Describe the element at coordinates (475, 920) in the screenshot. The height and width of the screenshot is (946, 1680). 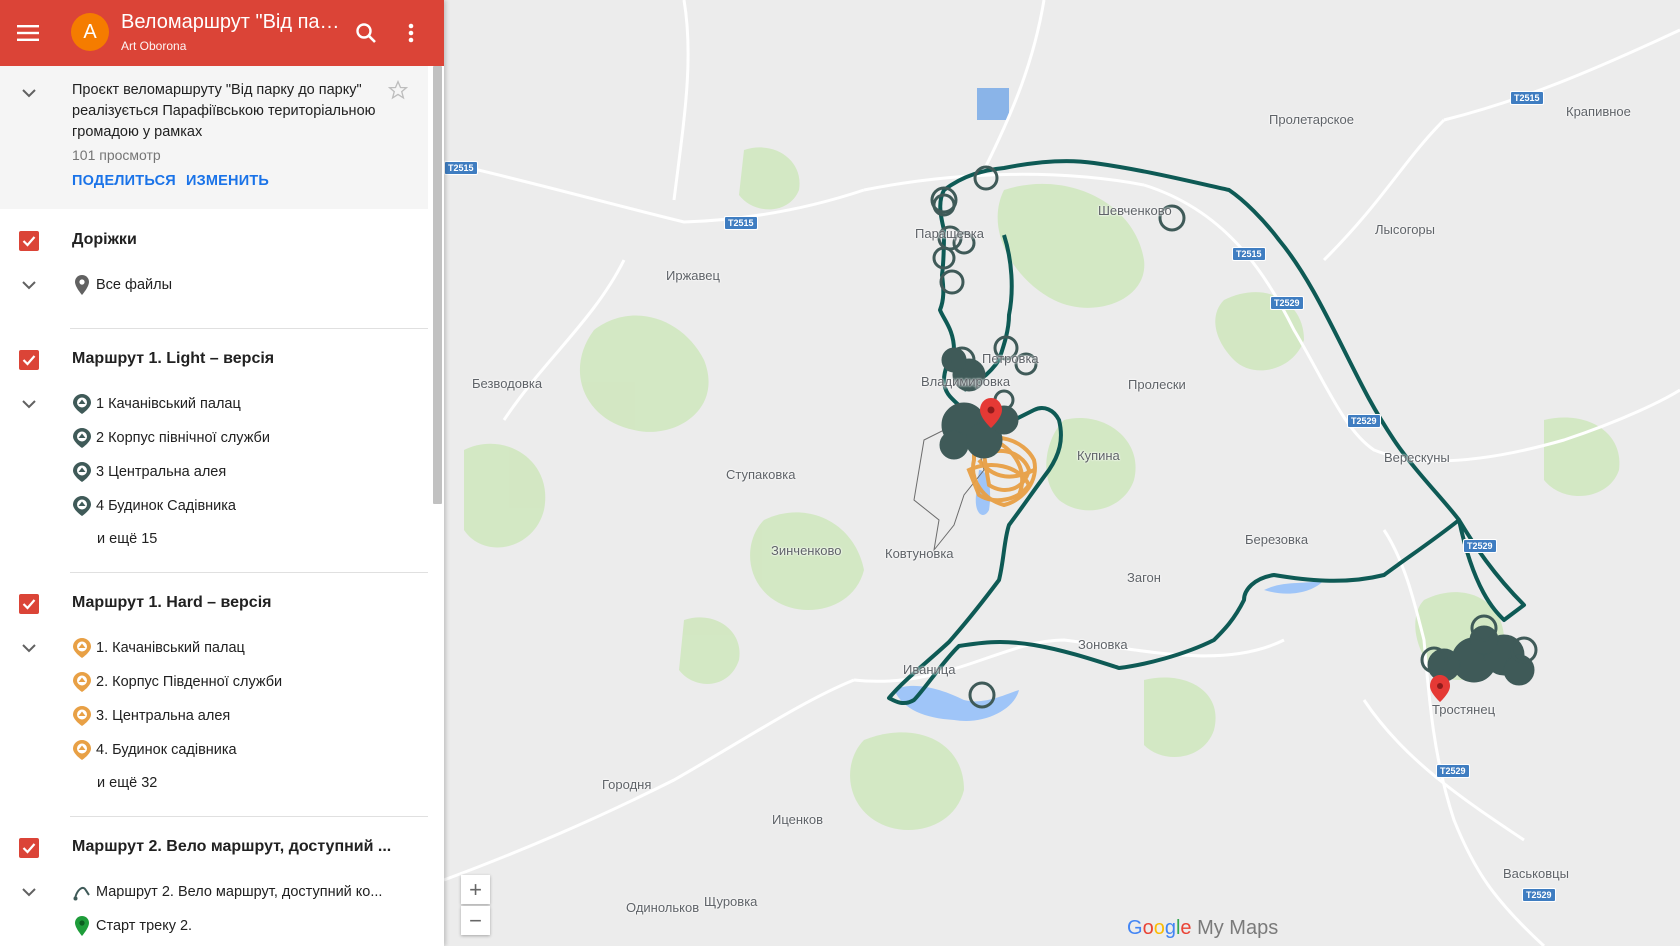
I see `zoom-out-button: −` at that location.